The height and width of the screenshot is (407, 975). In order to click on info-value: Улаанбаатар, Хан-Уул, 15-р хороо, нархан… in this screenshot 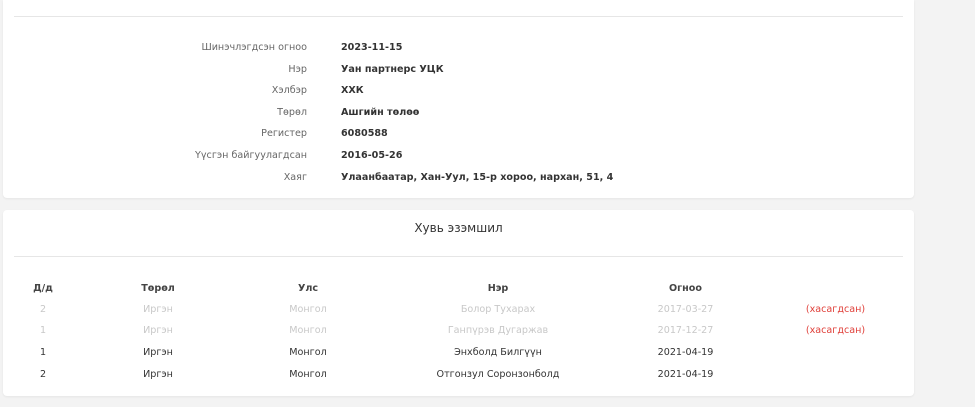, I will do `click(477, 177)`.